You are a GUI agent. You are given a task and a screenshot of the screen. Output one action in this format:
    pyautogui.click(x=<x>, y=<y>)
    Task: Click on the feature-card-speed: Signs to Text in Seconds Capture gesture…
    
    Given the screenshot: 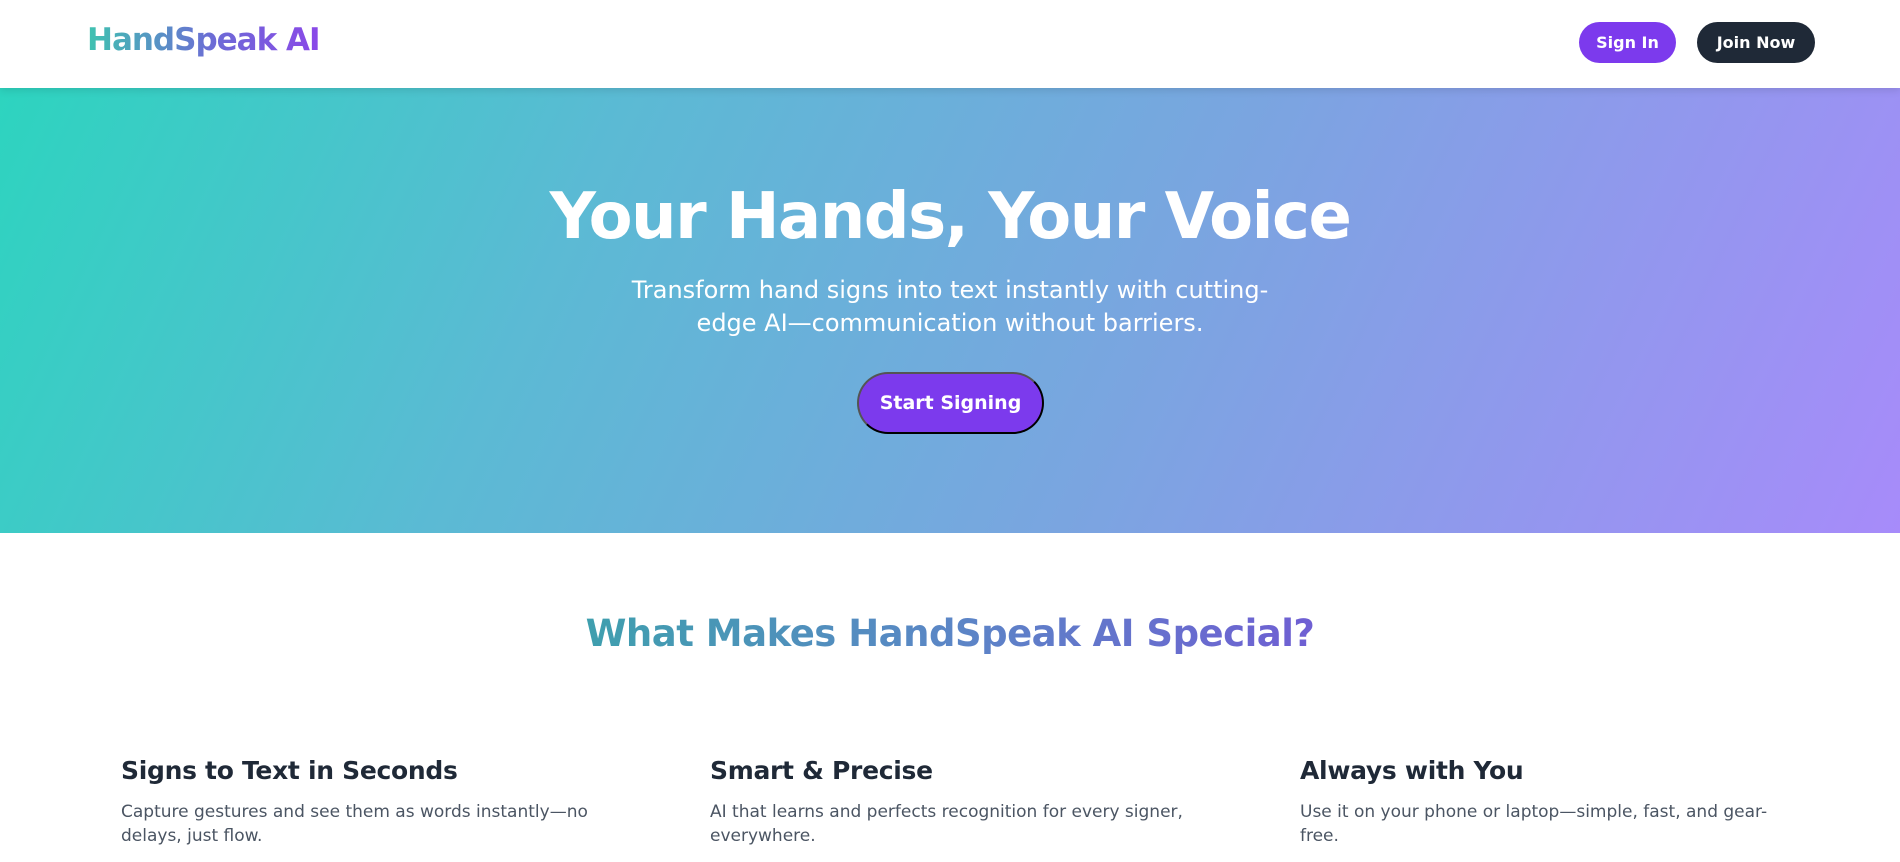 What is the action you would take?
    pyautogui.click(x=361, y=802)
    